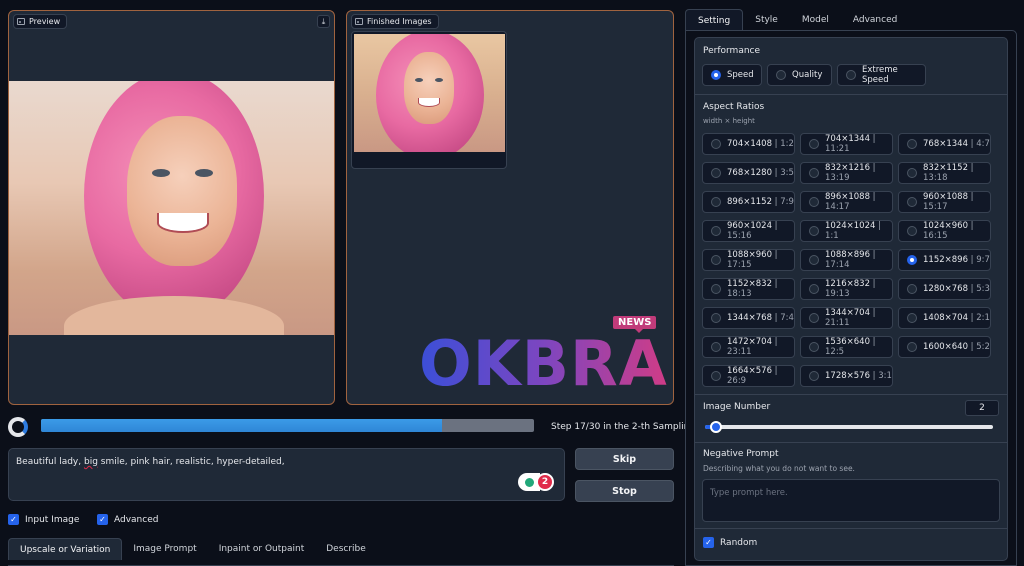 This screenshot has height=566, width=1024. What do you see at coordinates (837, 265) in the screenshot?
I see `aspect-ratio: 17:14` at bounding box center [837, 265].